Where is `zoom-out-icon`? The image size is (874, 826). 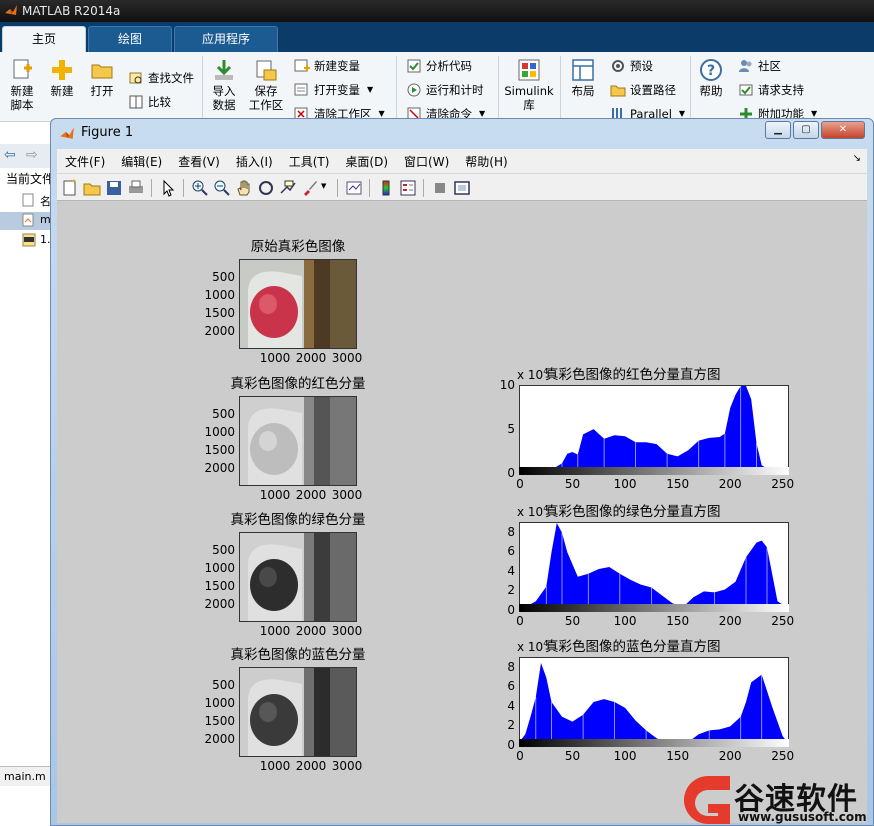 zoom-out-icon is located at coordinates (222, 188).